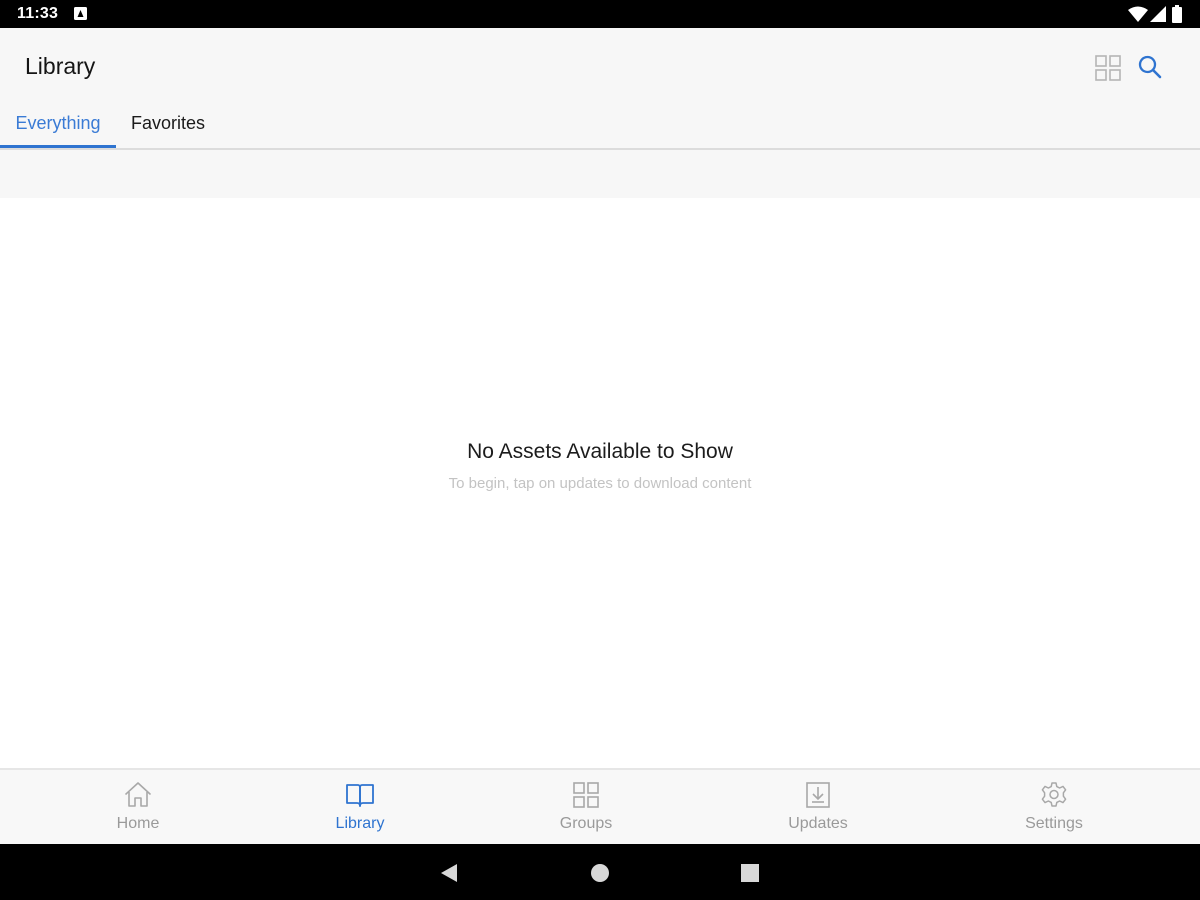  Describe the element at coordinates (80, 13) in the screenshot. I see `notification-icon` at that location.